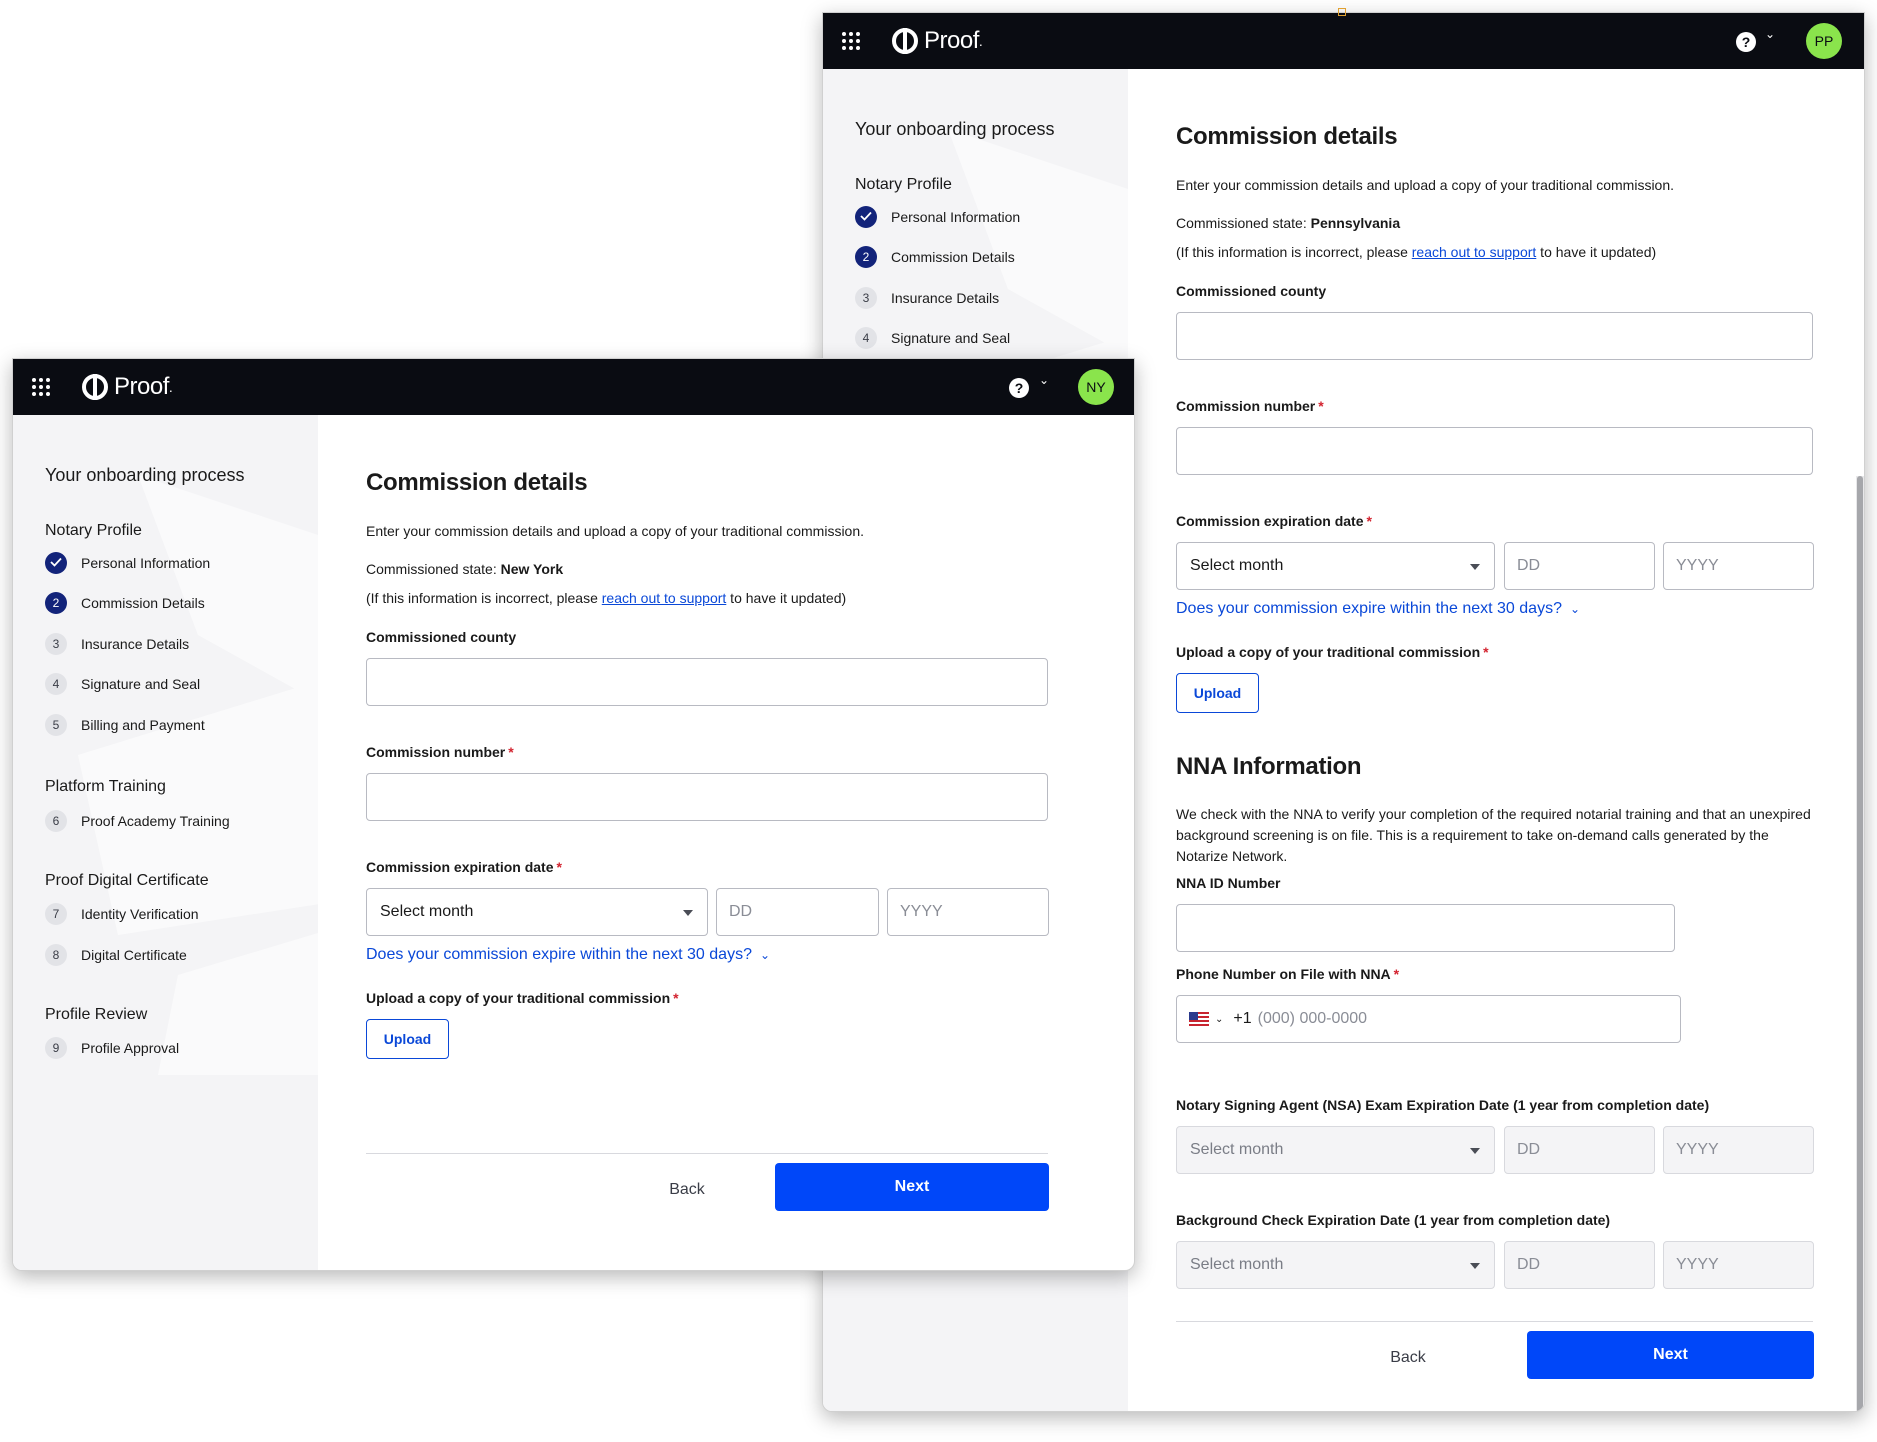  I want to click on brand-trademark: ., so click(980, 41).